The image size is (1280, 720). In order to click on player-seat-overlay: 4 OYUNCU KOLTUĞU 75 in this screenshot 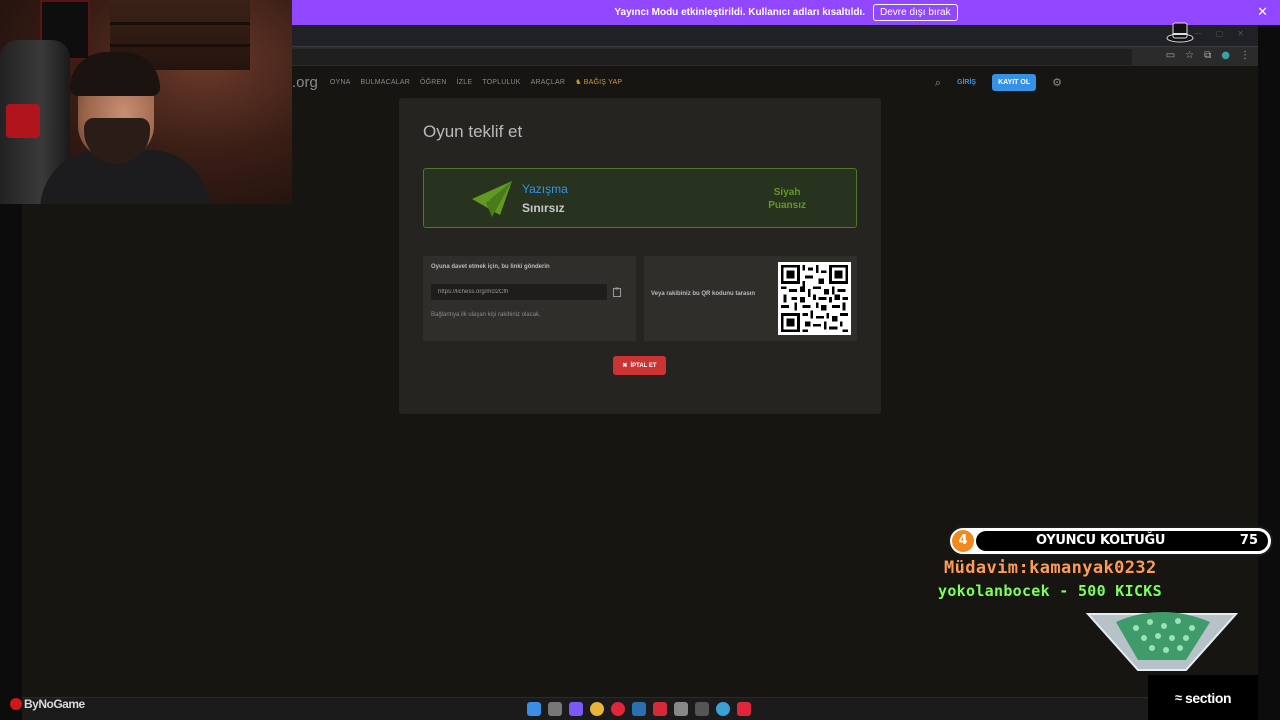, I will do `click(1110, 541)`.